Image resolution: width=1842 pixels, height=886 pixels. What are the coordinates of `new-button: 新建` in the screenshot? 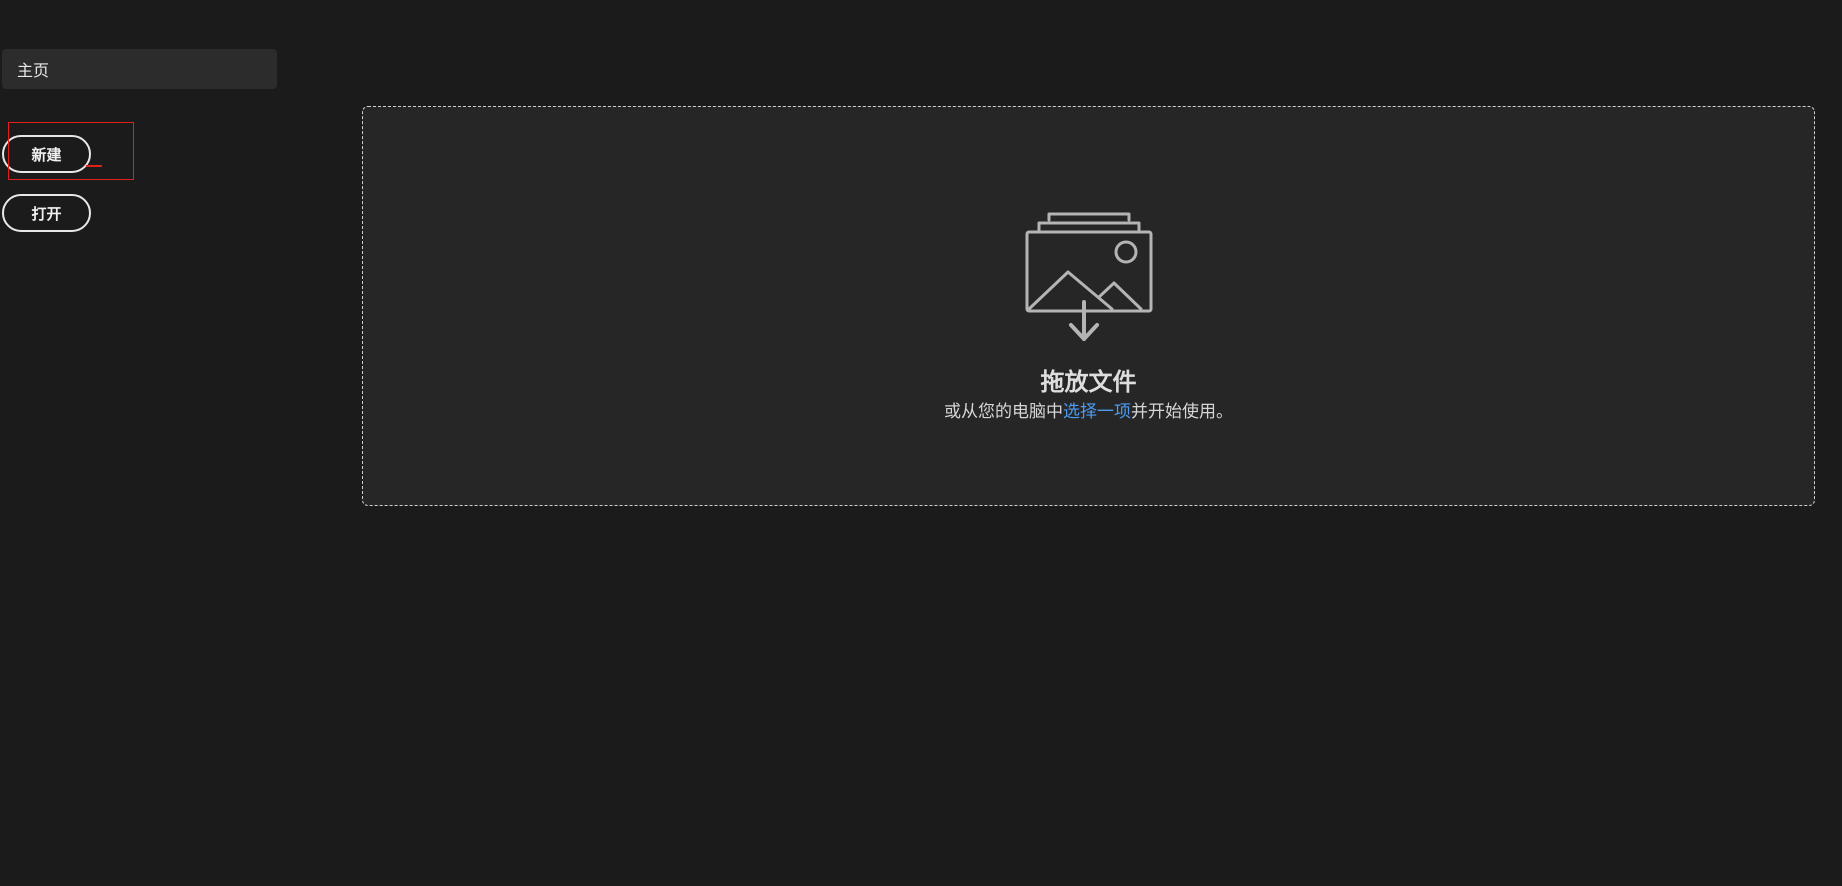 It's located at (46, 154).